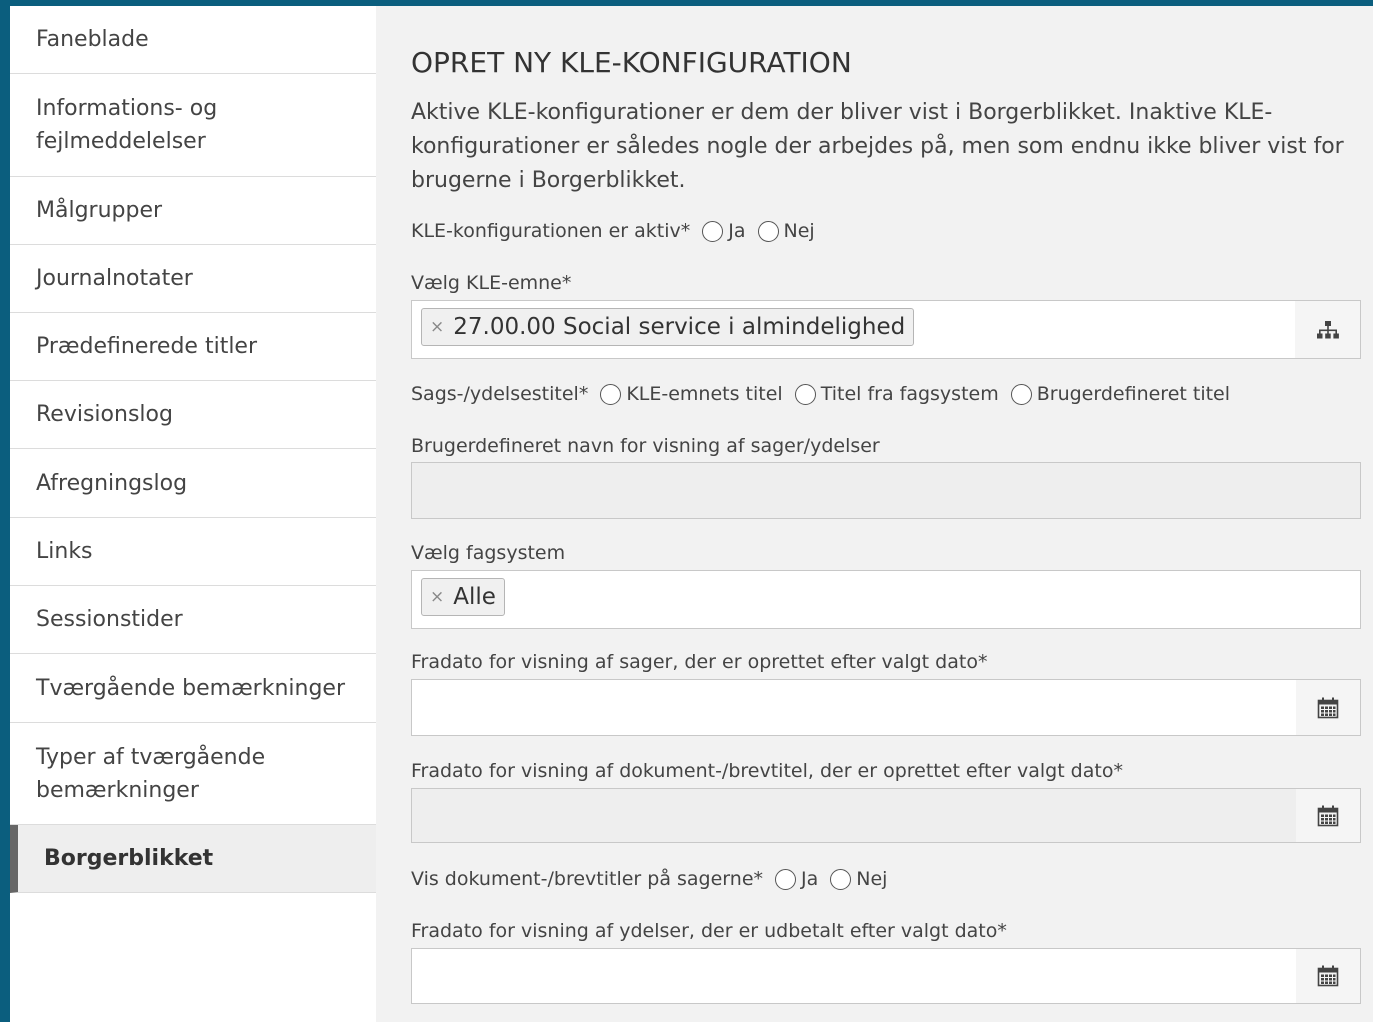 The width and height of the screenshot is (1373, 1022). What do you see at coordinates (872, 879) in the screenshot?
I see `show-doc-titles-no-label: Nej` at bounding box center [872, 879].